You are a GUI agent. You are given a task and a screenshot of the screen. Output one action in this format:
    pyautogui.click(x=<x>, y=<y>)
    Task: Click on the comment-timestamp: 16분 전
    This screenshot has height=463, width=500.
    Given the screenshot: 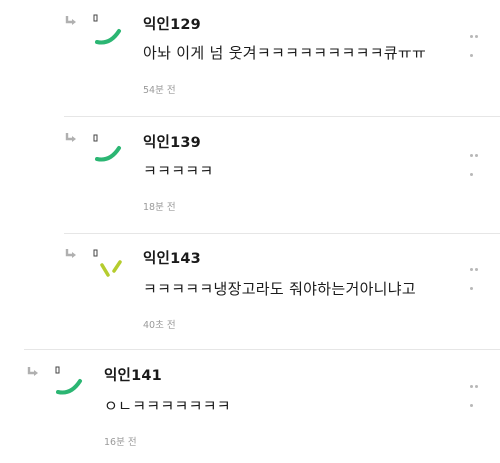 What is the action you would take?
    pyautogui.click(x=120, y=442)
    